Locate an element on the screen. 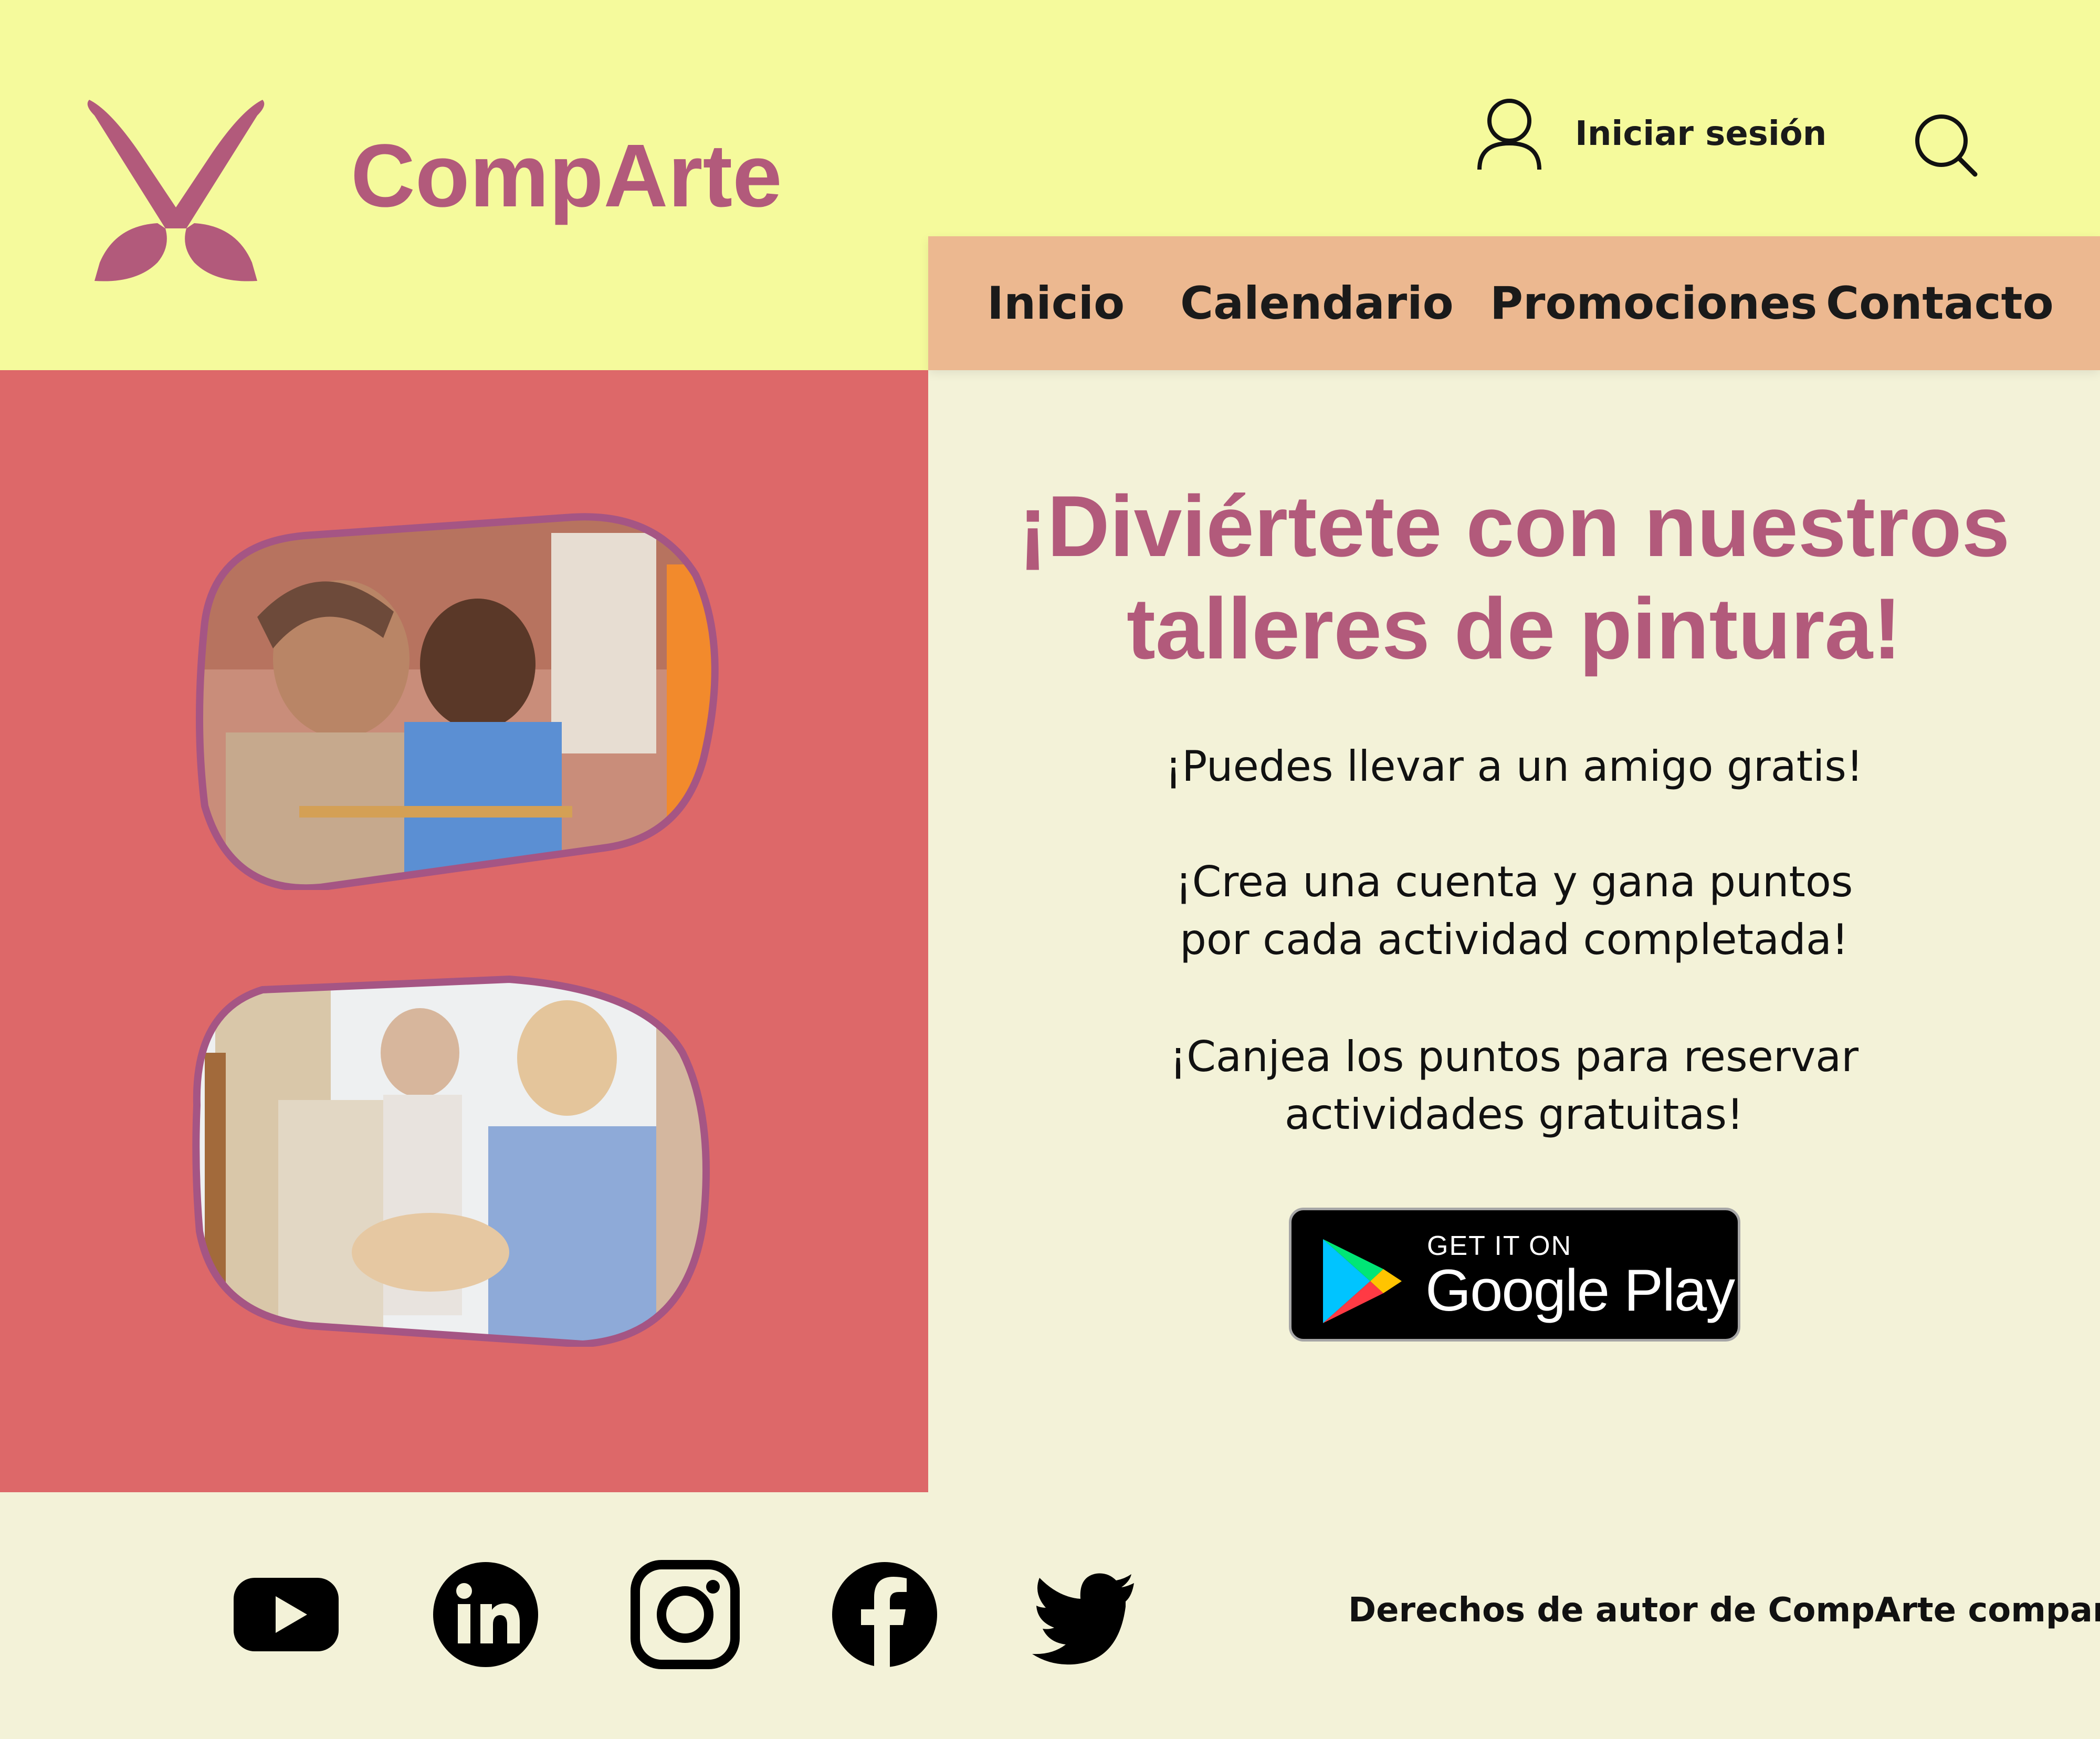 The image size is (2100, 1739). login-label: Iniciar sesión is located at coordinates (1701, 133).